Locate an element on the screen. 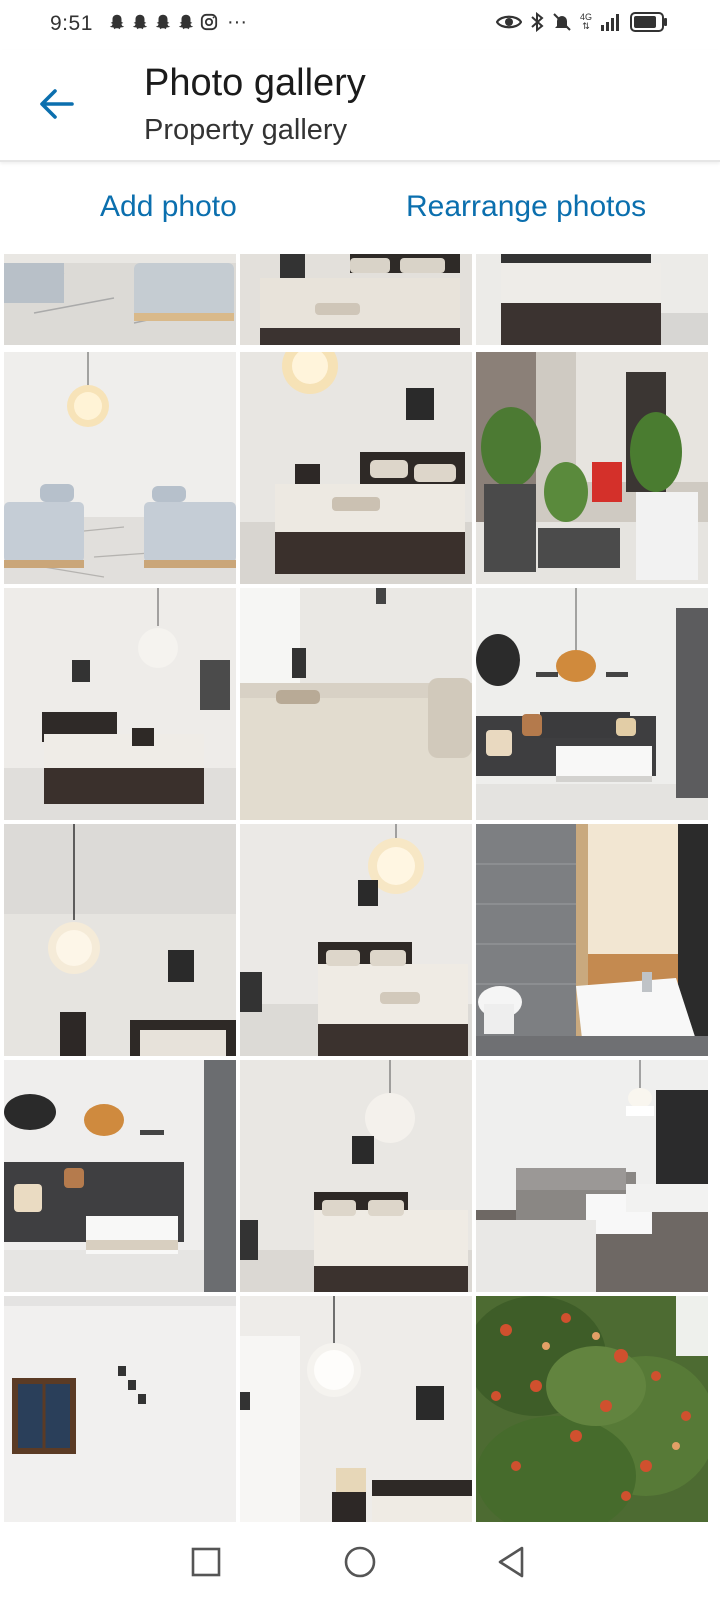  back-arrow-icon is located at coordinates (57, 104).